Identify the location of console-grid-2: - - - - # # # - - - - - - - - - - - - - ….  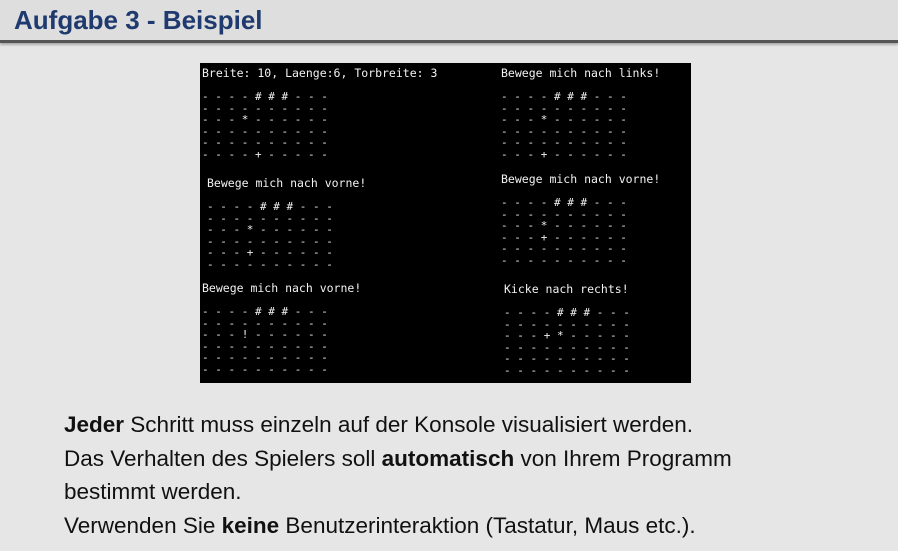
(564, 125).